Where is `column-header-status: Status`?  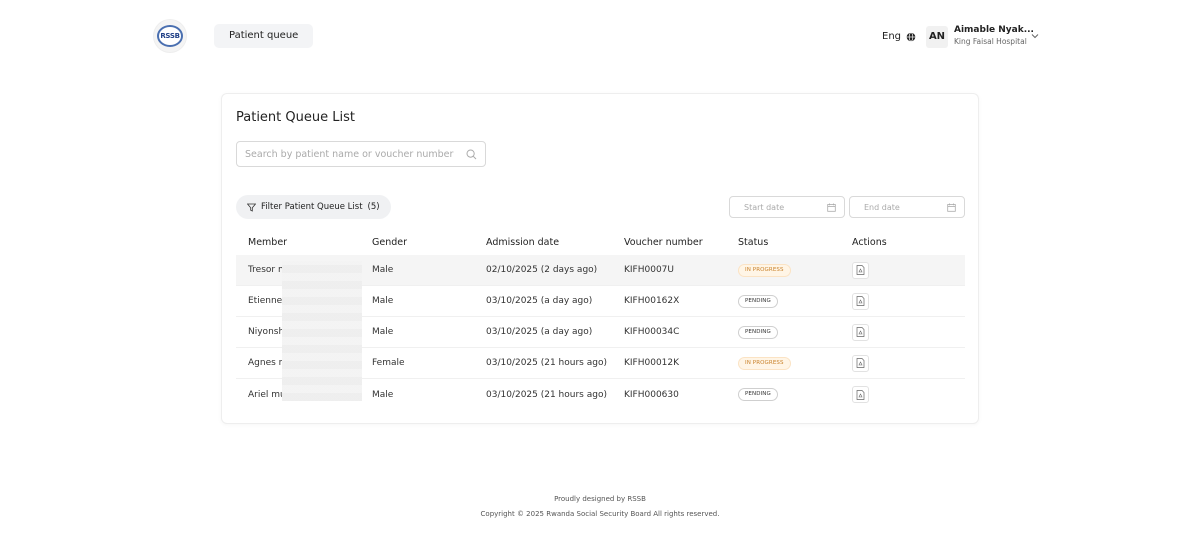
column-header-status: Status is located at coordinates (753, 242).